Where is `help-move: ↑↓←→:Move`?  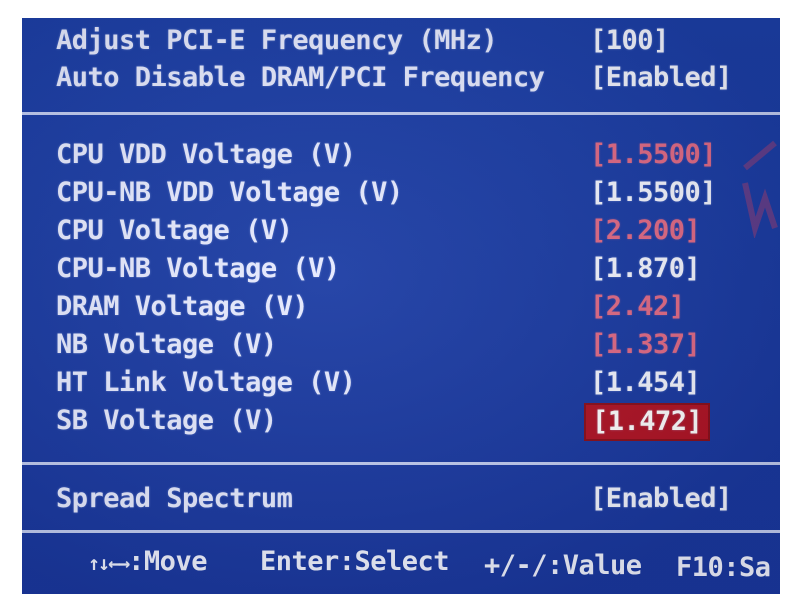 help-move: ↑↓←→:Move is located at coordinates (147, 561).